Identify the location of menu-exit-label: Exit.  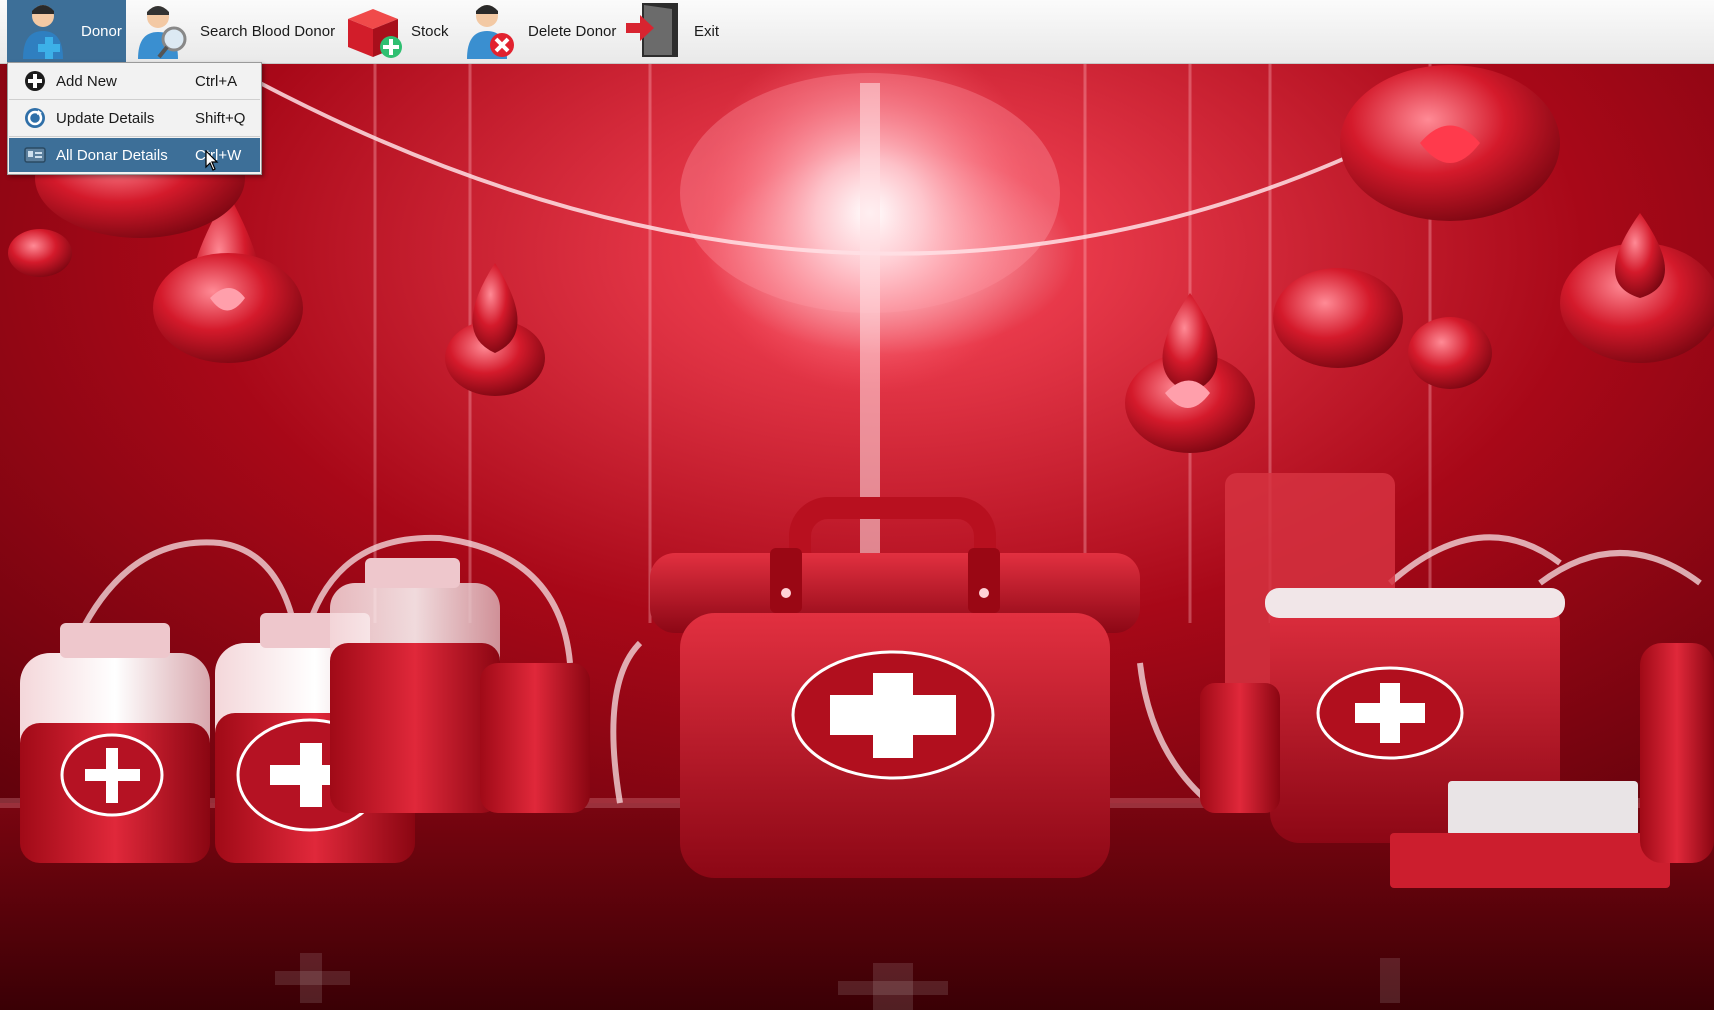
(707, 31).